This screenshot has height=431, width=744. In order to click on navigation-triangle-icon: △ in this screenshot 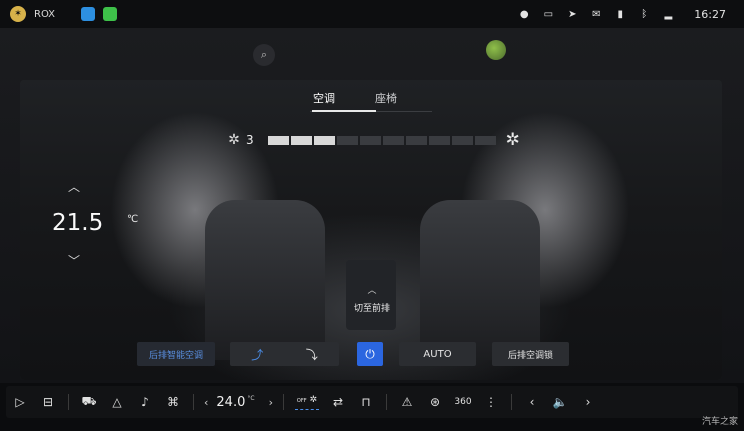, I will do `click(117, 402)`.